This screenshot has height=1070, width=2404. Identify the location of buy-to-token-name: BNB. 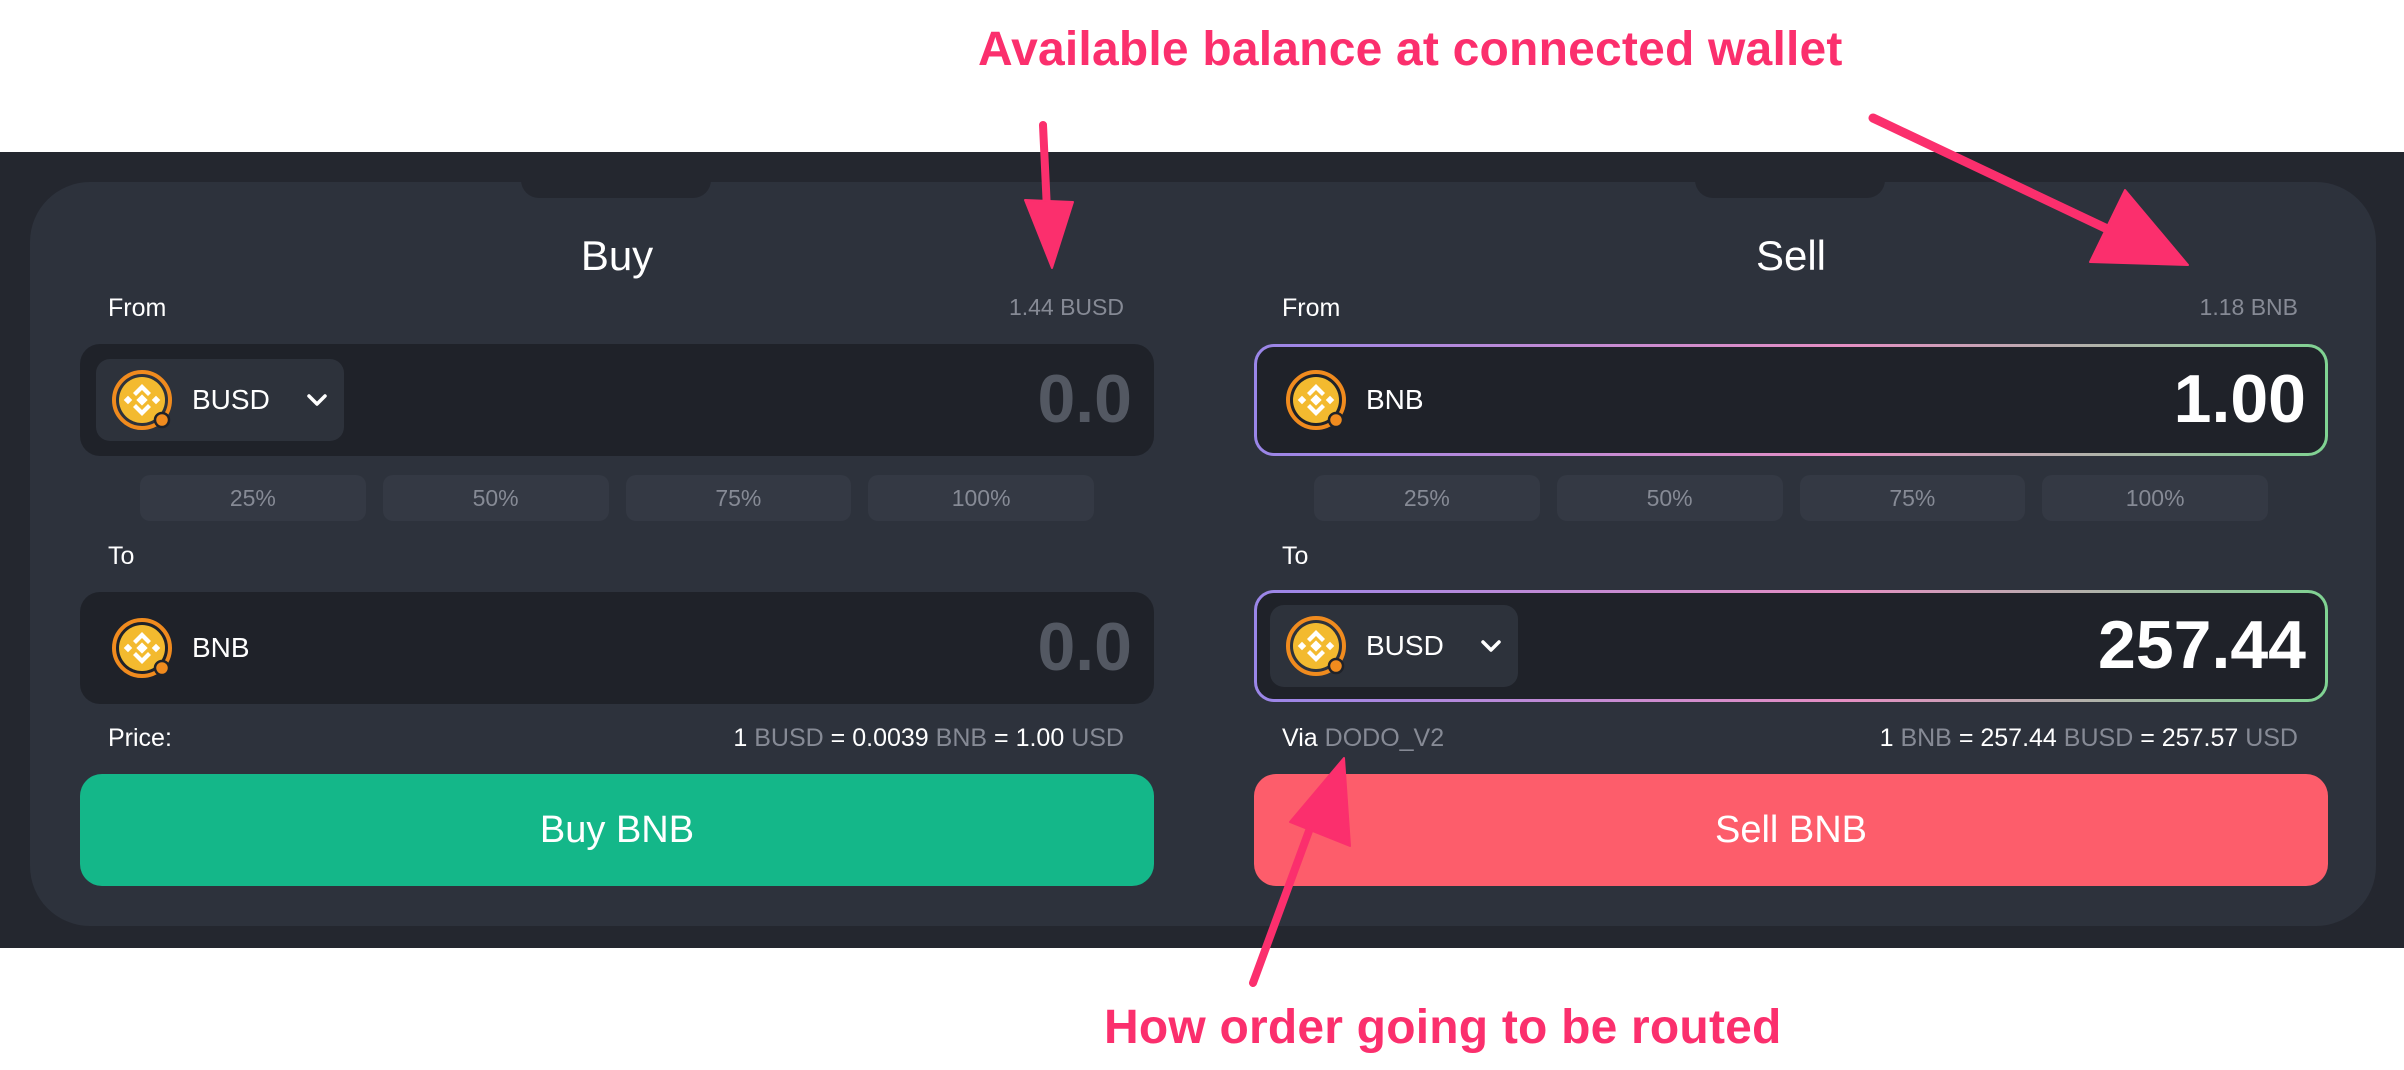
(221, 647).